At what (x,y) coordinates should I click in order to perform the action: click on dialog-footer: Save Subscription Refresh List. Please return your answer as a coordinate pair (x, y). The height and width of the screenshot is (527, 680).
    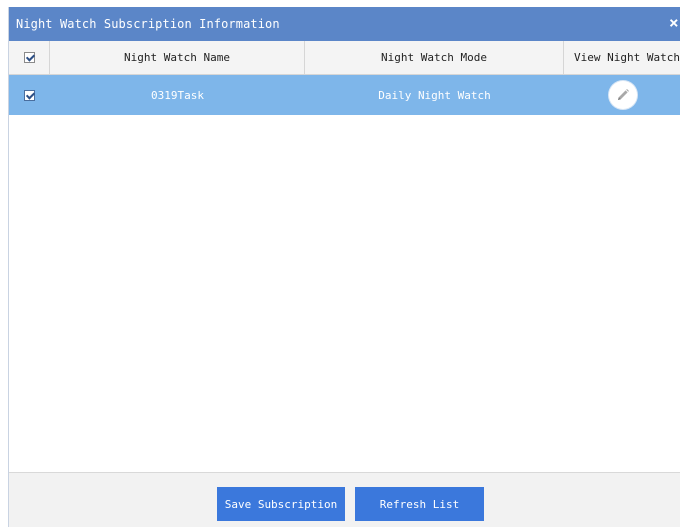
    Looking at the image, I should click on (344, 500).